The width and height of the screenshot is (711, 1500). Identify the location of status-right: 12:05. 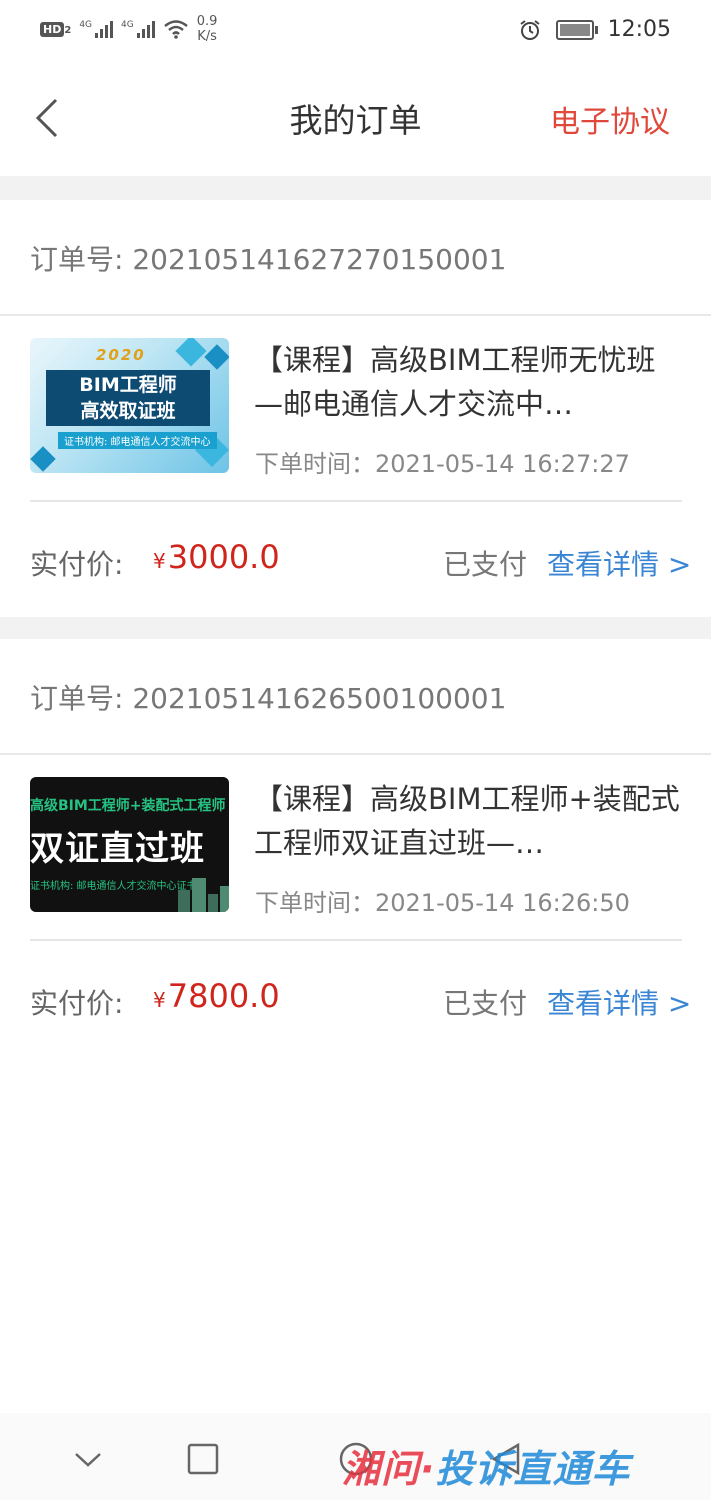
(594, 29).